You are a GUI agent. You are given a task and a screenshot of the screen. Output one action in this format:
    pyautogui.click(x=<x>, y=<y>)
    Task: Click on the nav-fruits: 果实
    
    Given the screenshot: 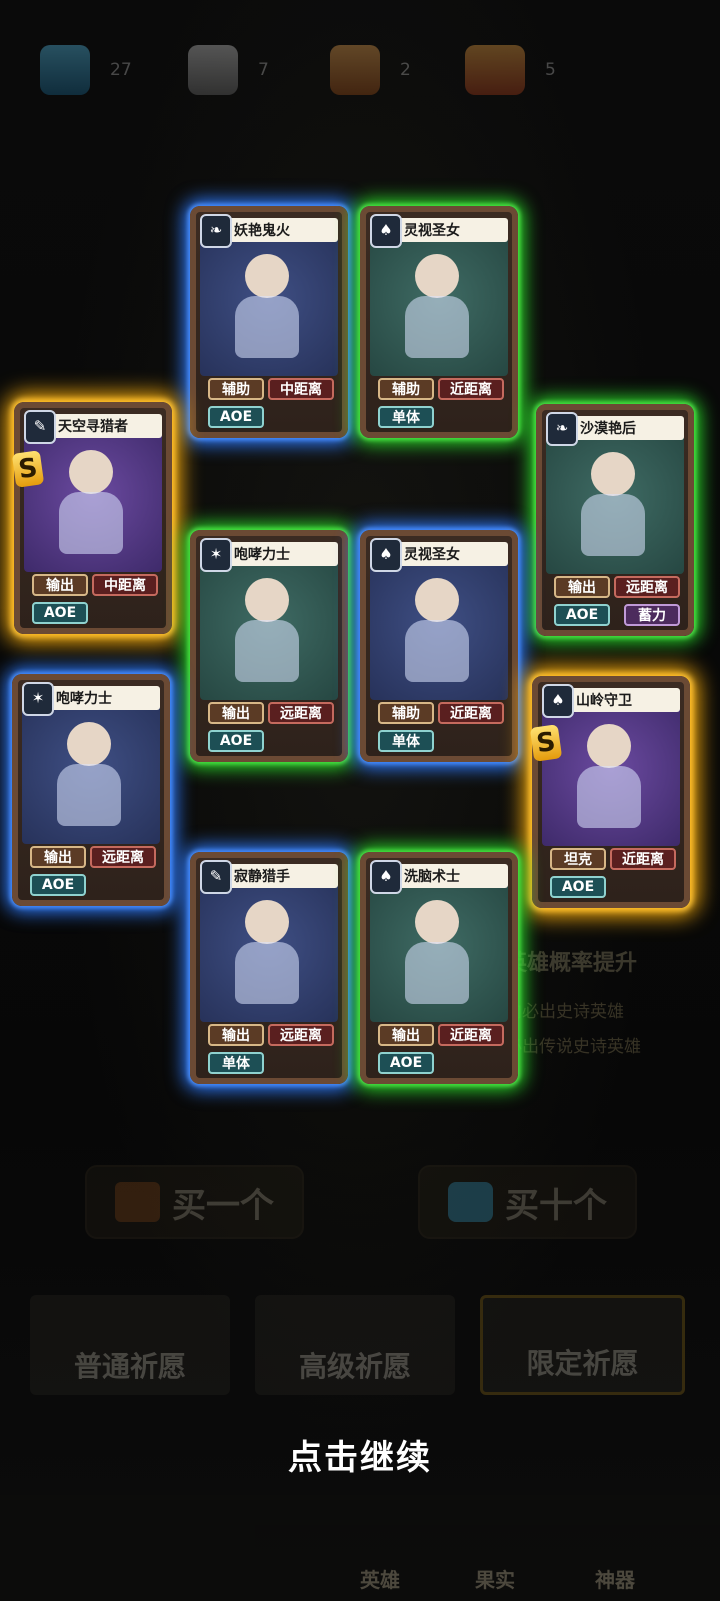 What is the action you would take?
    pyautogui.click(x=495, y=1578)
    